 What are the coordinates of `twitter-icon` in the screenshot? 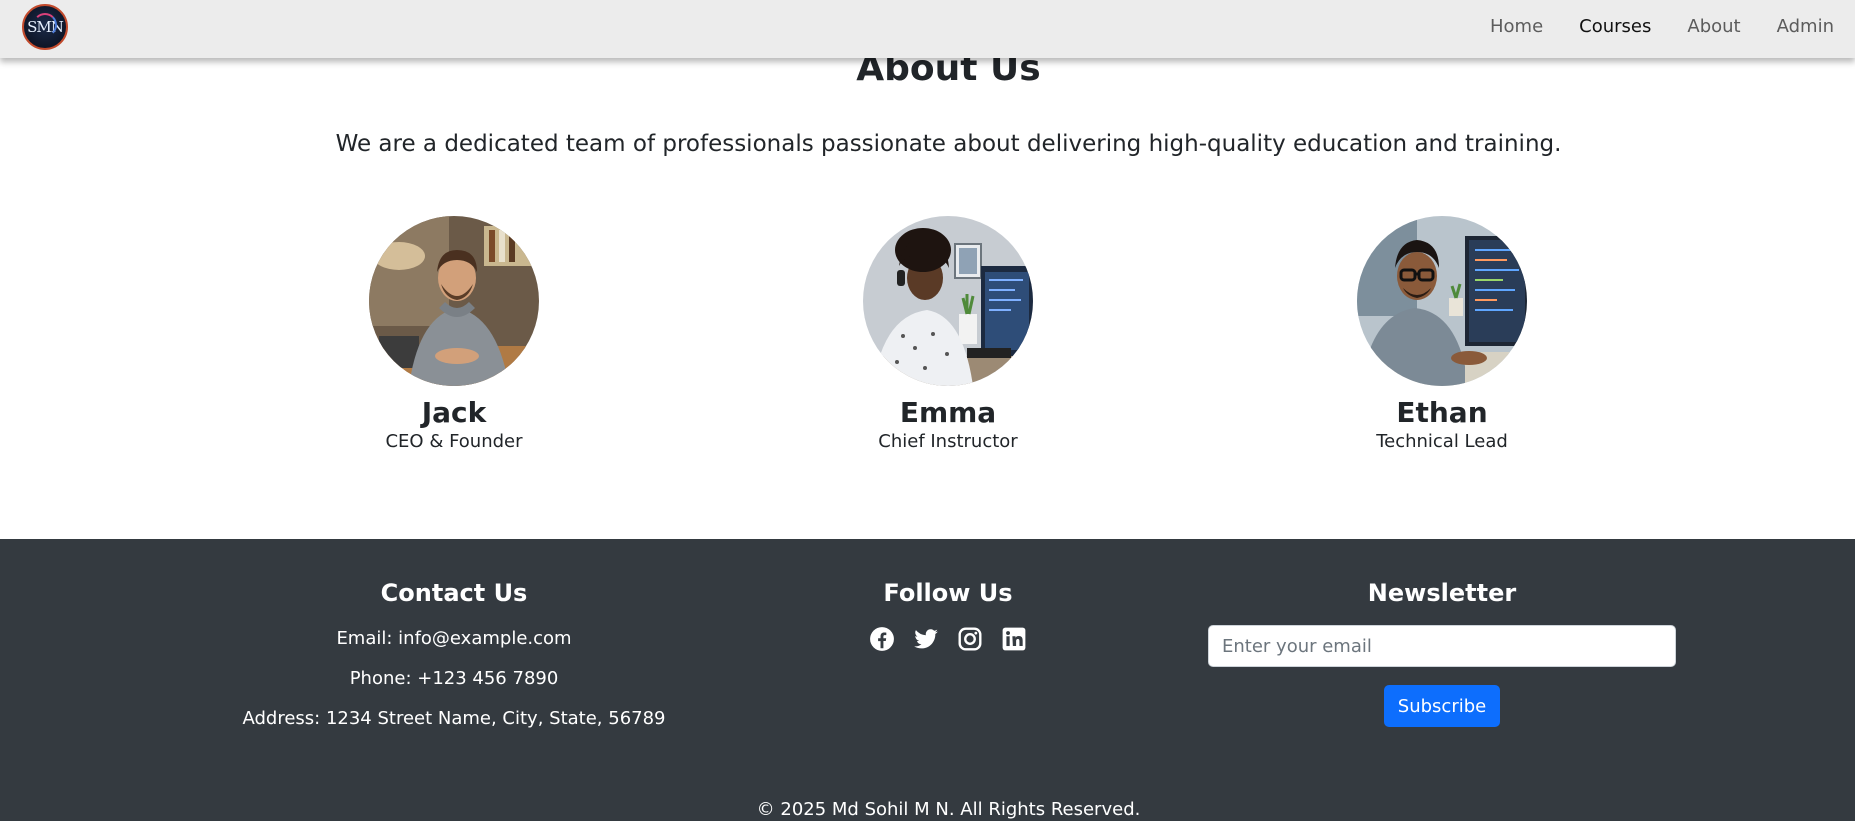 It's located at (926, 639).